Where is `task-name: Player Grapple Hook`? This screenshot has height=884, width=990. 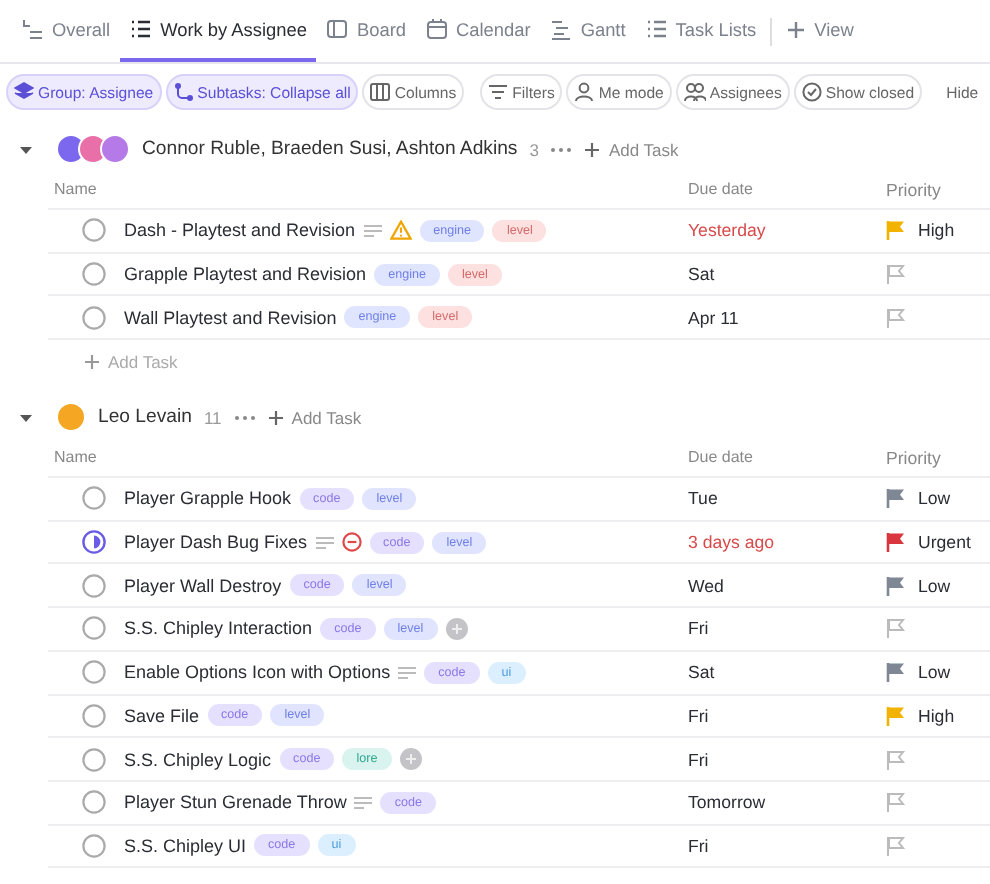
task-name: Player Grapple Hook is located at coordinates (208, 498).